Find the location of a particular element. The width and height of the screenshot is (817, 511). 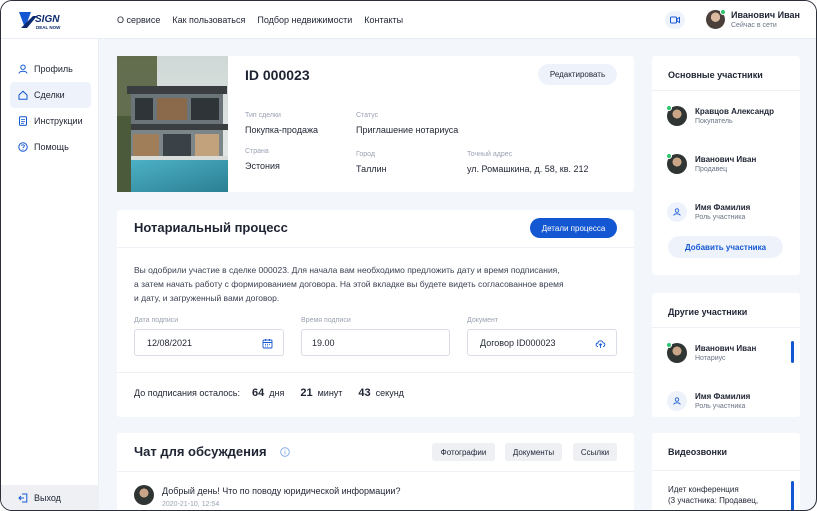

info-icon is located at coordinates (285, 452).